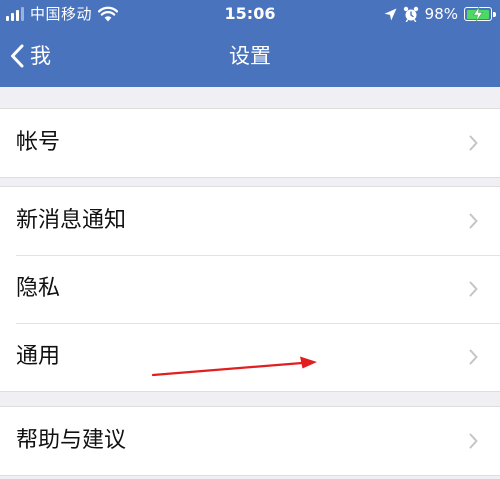 This screenshot has width=500, height=479. What do you see at coordinates (250, 221) in the screenshot?
I see `settings-item-notifications: 新消息通知` at bounding box center [250, 221].